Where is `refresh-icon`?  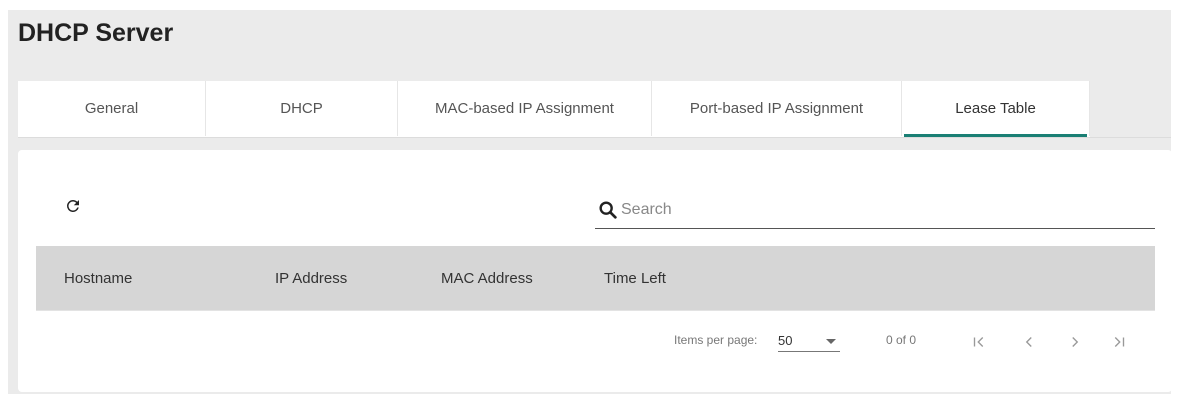
refresh-icon is located at coordinates (72, 205).